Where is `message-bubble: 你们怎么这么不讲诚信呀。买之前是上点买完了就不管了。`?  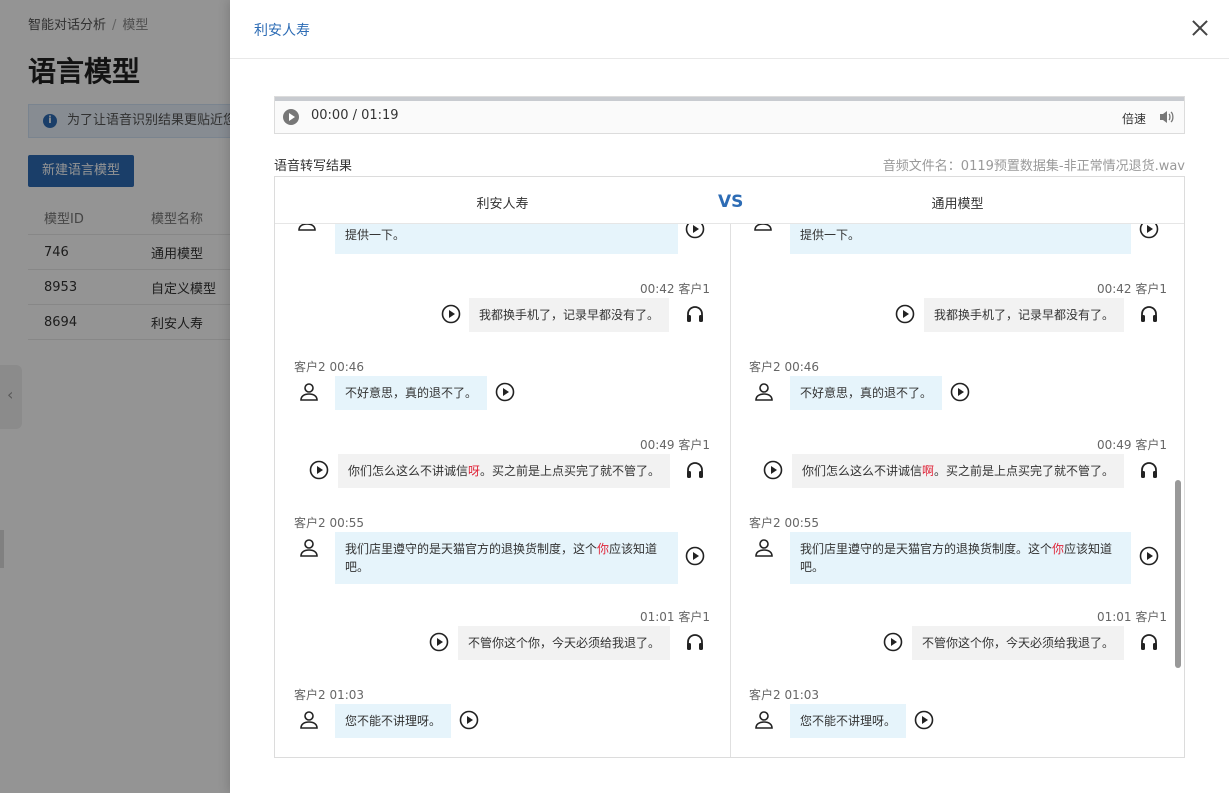
message-bubble: 你们怎么这么不讲诚信呀。买之前是上点买完了就不管了。 is located at coordinates (504, 471).